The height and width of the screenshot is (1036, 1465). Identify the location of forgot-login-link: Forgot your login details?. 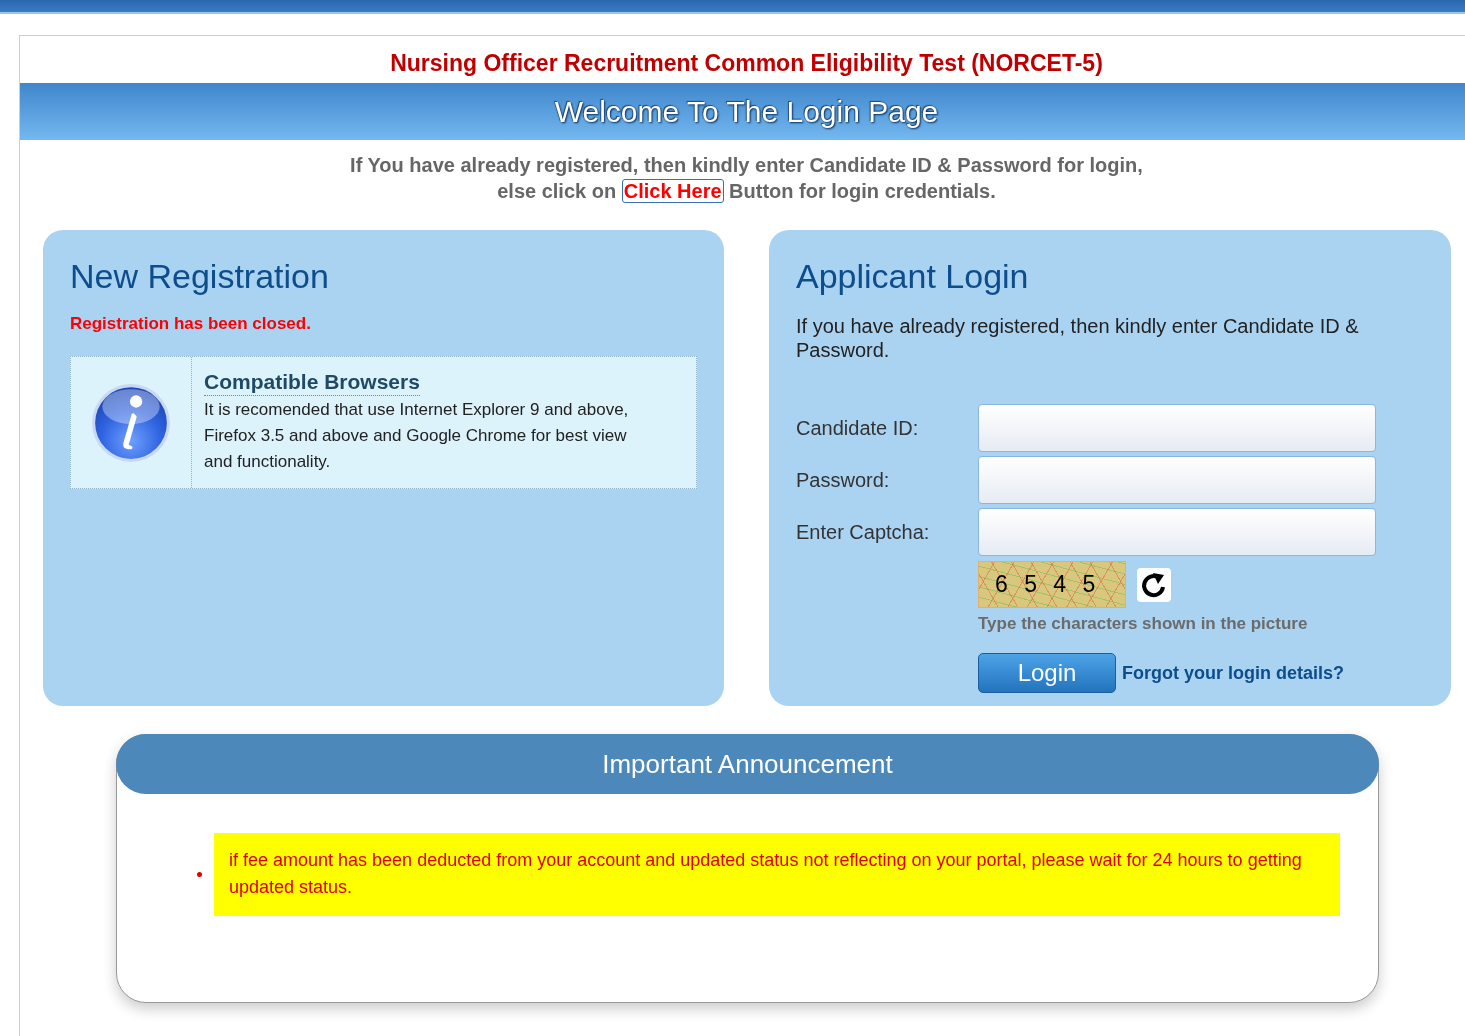
(1233, 673).